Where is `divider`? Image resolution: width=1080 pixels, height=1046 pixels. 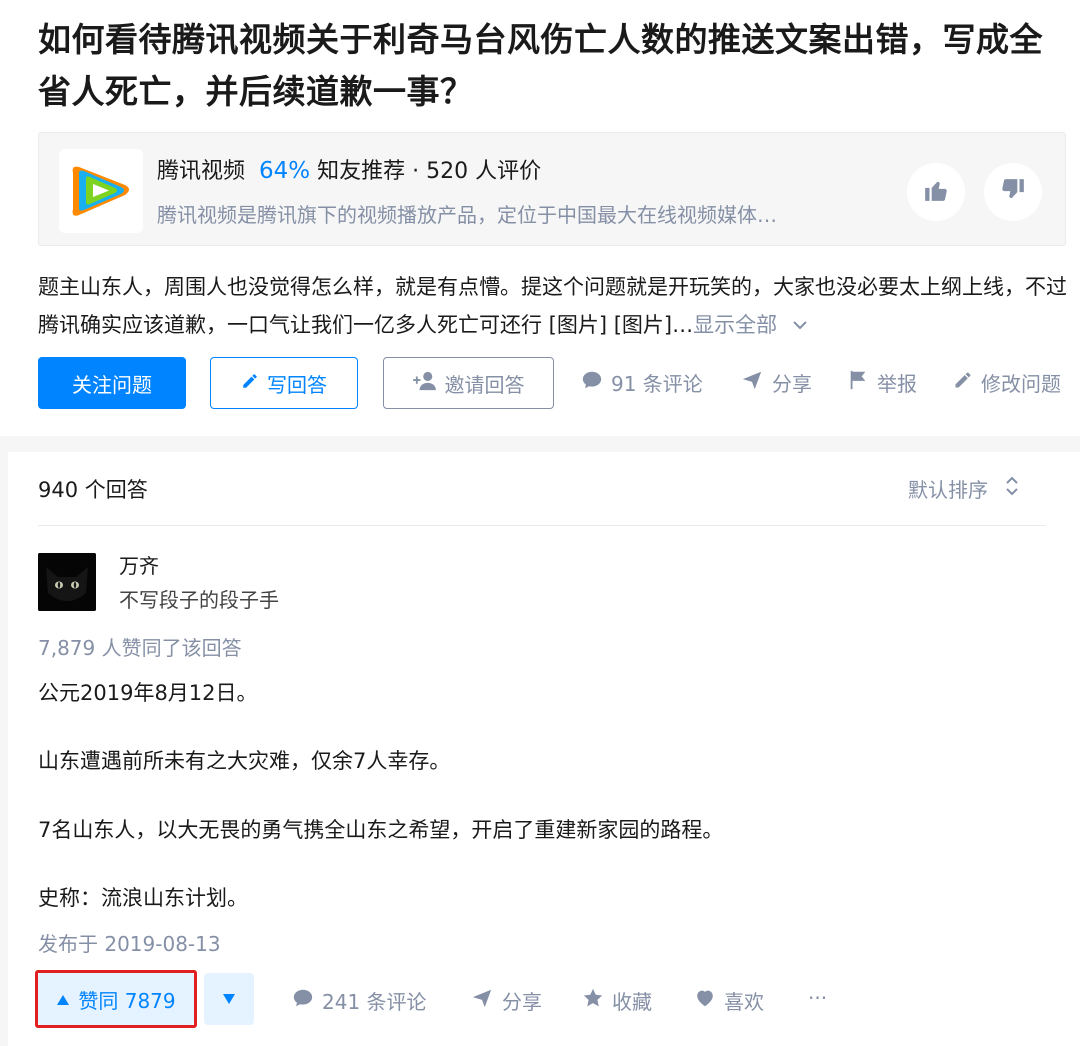 divider is located at coordinates (542, 525).